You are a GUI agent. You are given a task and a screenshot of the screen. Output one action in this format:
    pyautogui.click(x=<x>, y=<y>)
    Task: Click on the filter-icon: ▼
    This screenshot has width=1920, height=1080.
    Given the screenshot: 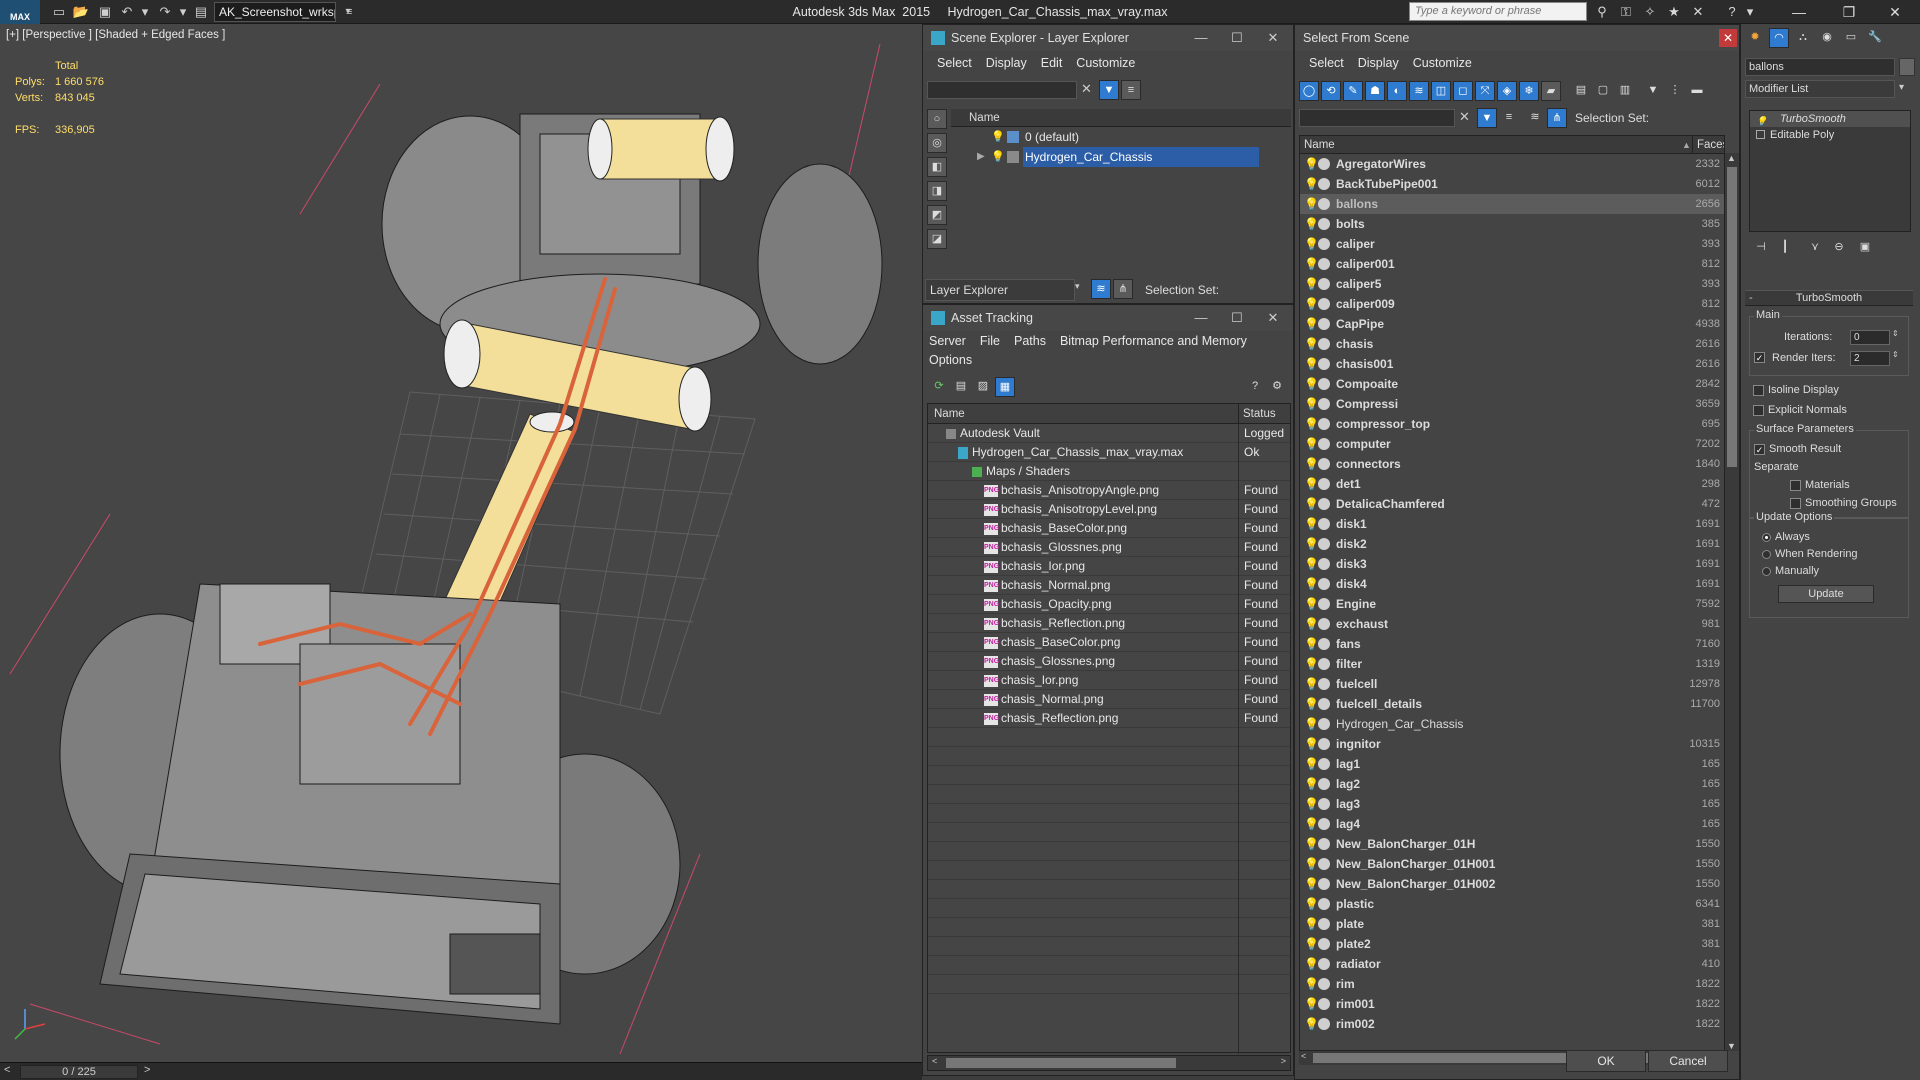 What is the action you would take?
    pyautogui.click(x=1653, y=91)
    